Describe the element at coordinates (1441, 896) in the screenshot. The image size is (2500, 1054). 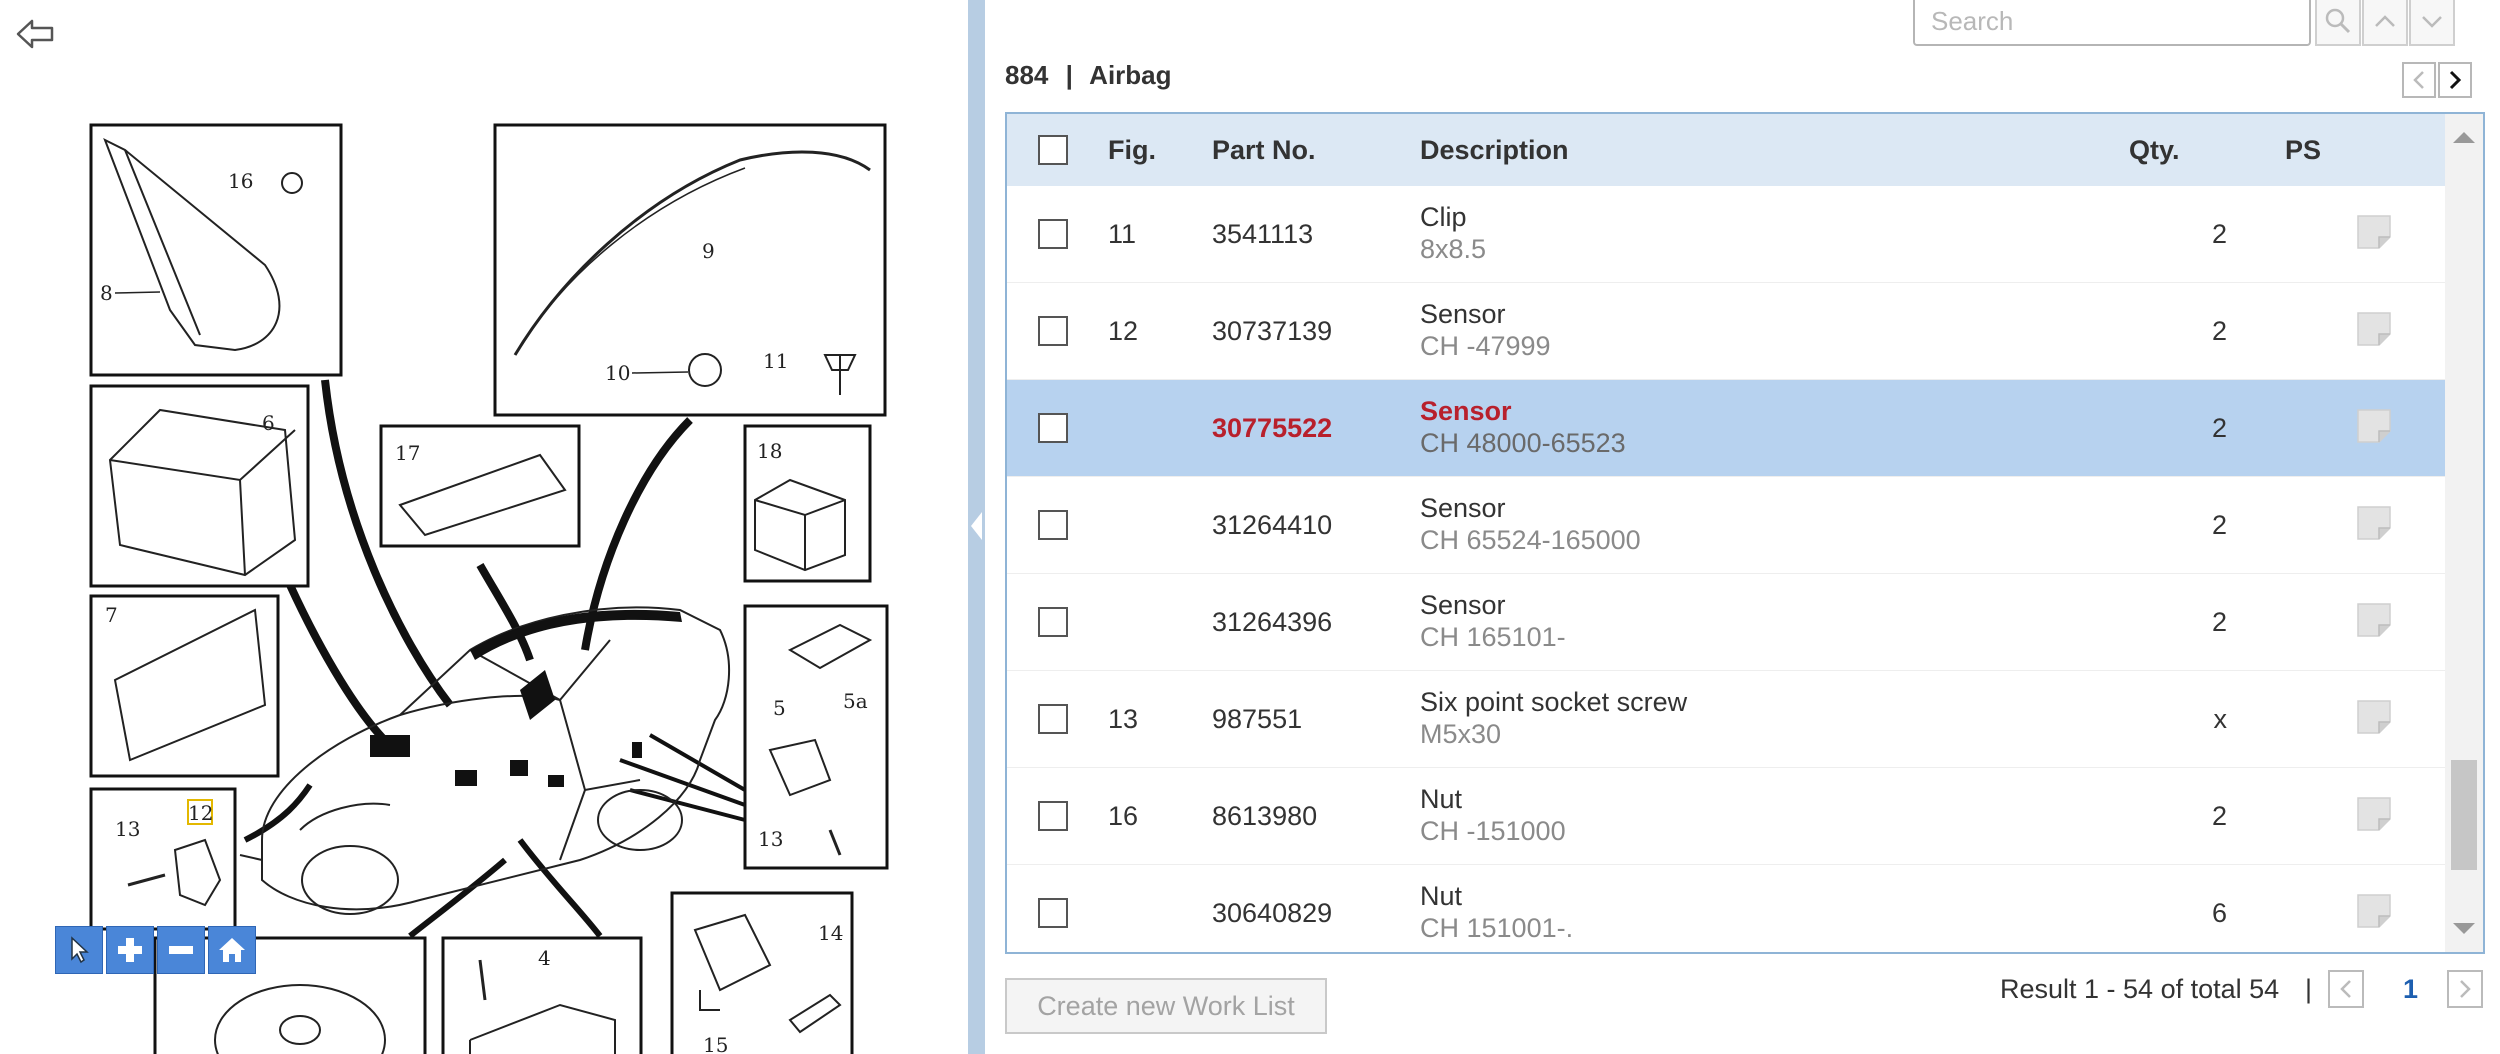
I see `row-description: Nut` at that location.